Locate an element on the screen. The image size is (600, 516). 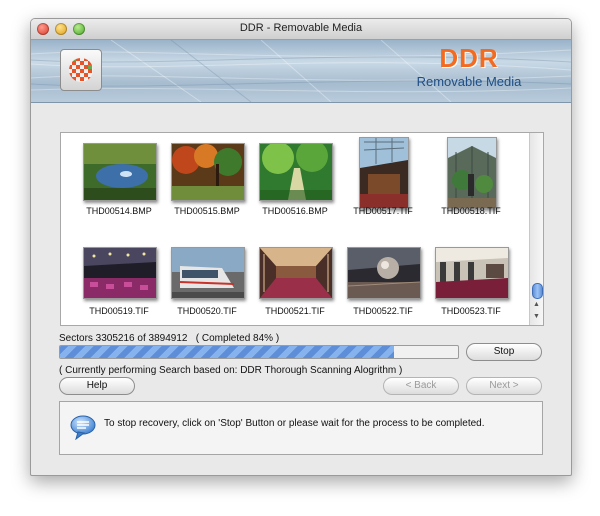
scrollbar-thumb is located at coordinates (537, 291).